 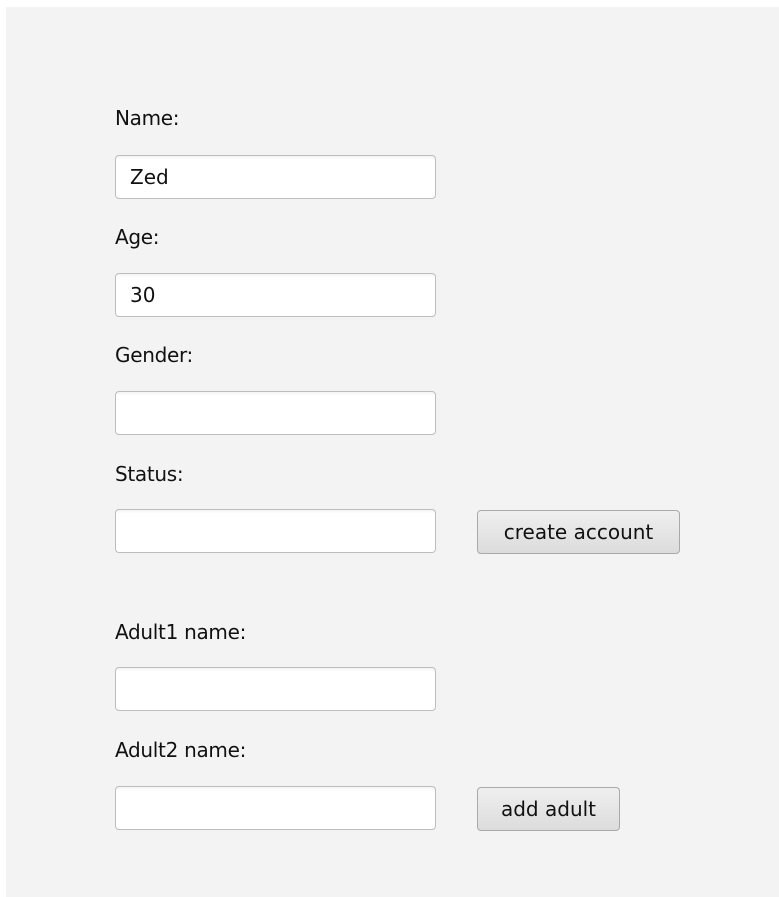 I want to click on add-adult-button: add adult, so click(x=548, y=809).